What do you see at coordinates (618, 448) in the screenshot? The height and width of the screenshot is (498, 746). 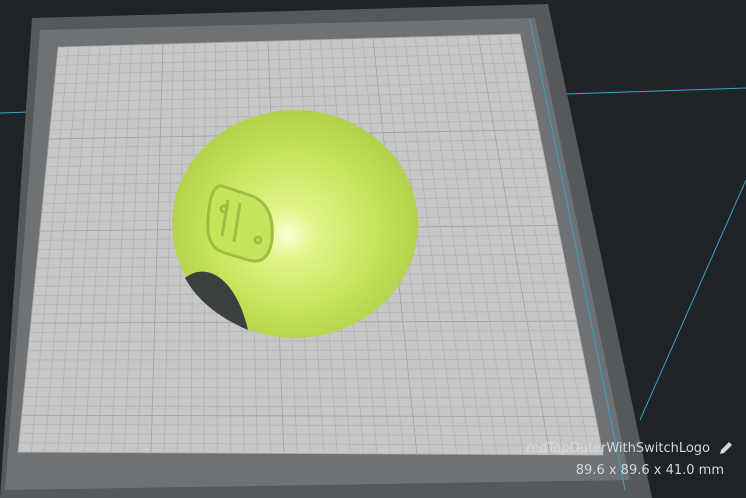 I see `model-name: redTopOuterWithSwitchLogo` at bounding box center [618, 448].